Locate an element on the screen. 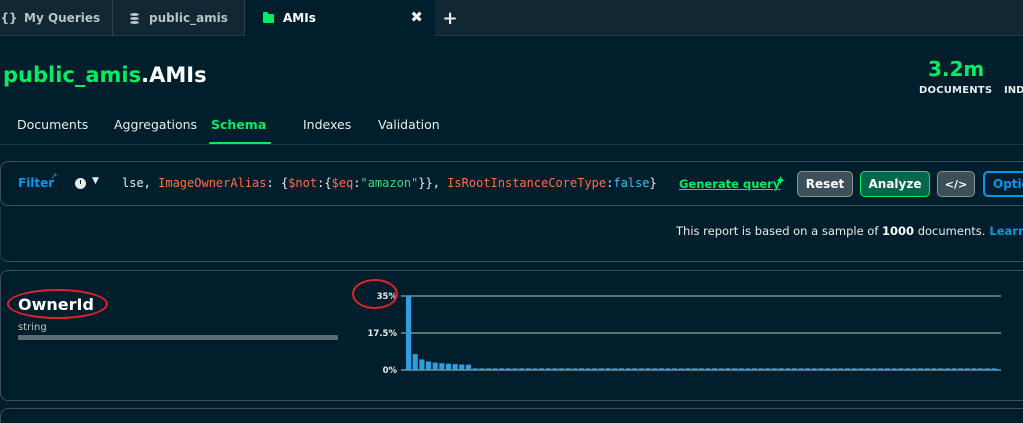  filter-label: Filter is located at coordinates (36, 183).